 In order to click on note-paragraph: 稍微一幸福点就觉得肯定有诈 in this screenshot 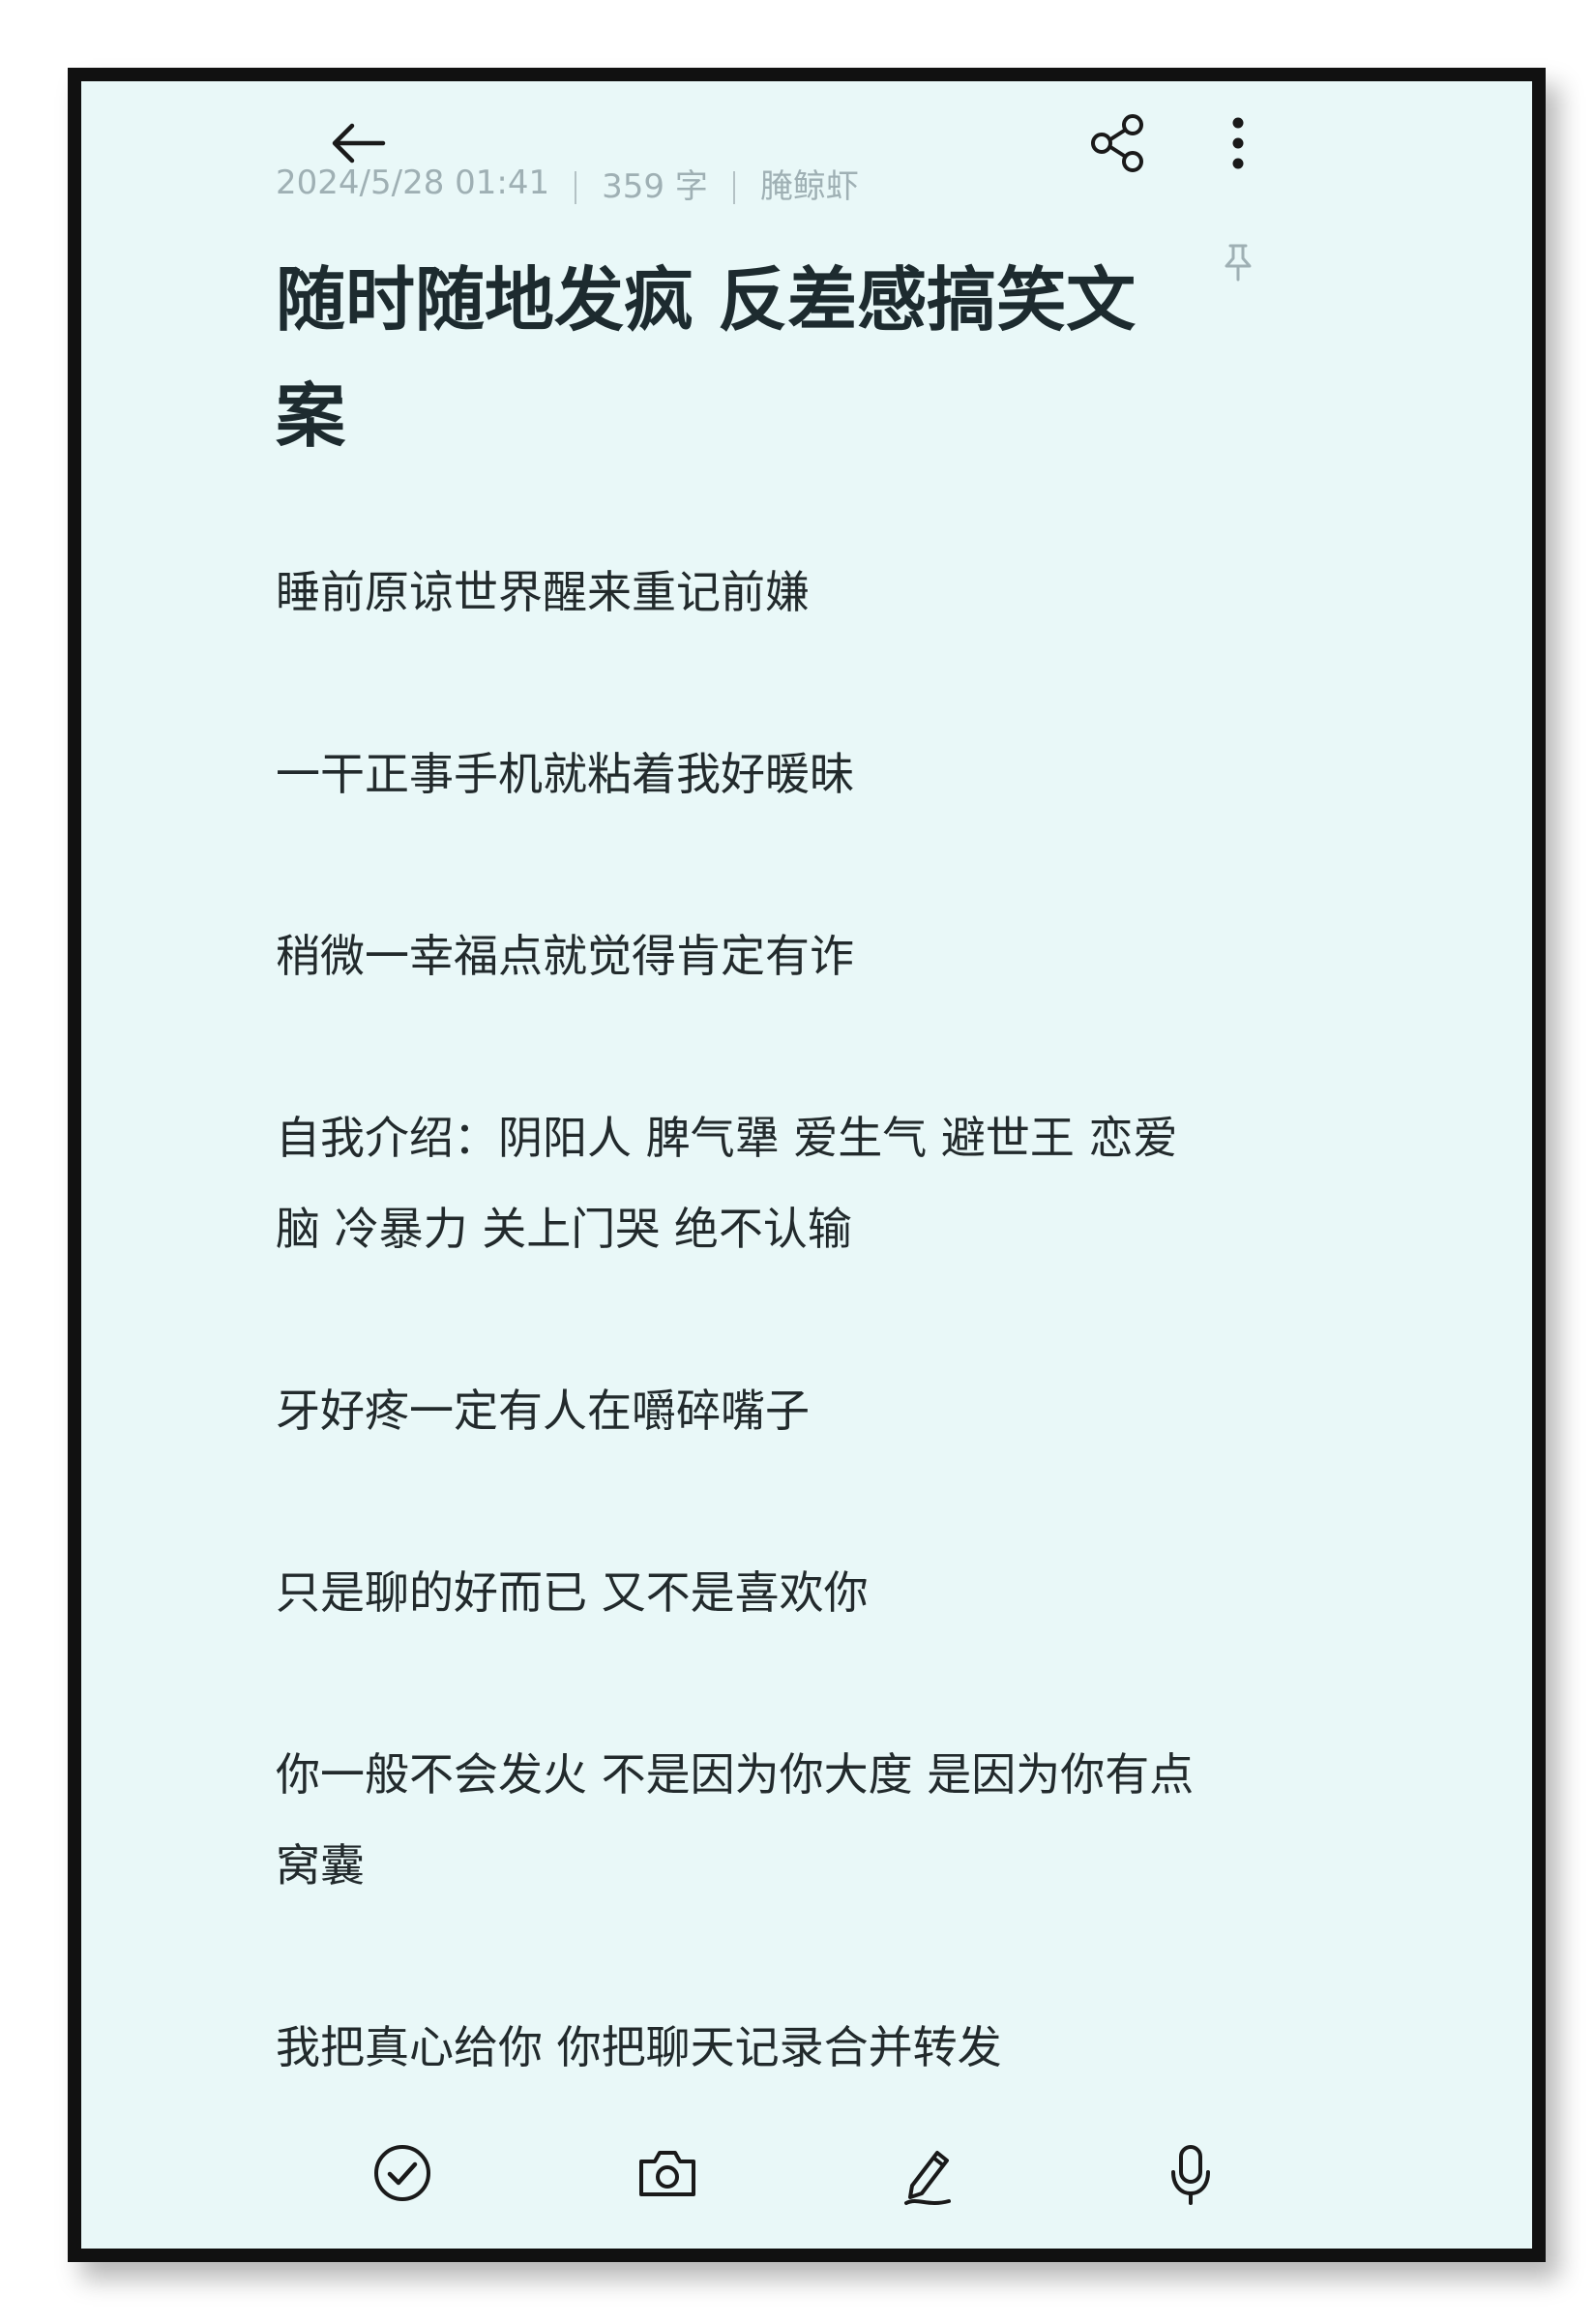, I will do `click(565, 956)`.